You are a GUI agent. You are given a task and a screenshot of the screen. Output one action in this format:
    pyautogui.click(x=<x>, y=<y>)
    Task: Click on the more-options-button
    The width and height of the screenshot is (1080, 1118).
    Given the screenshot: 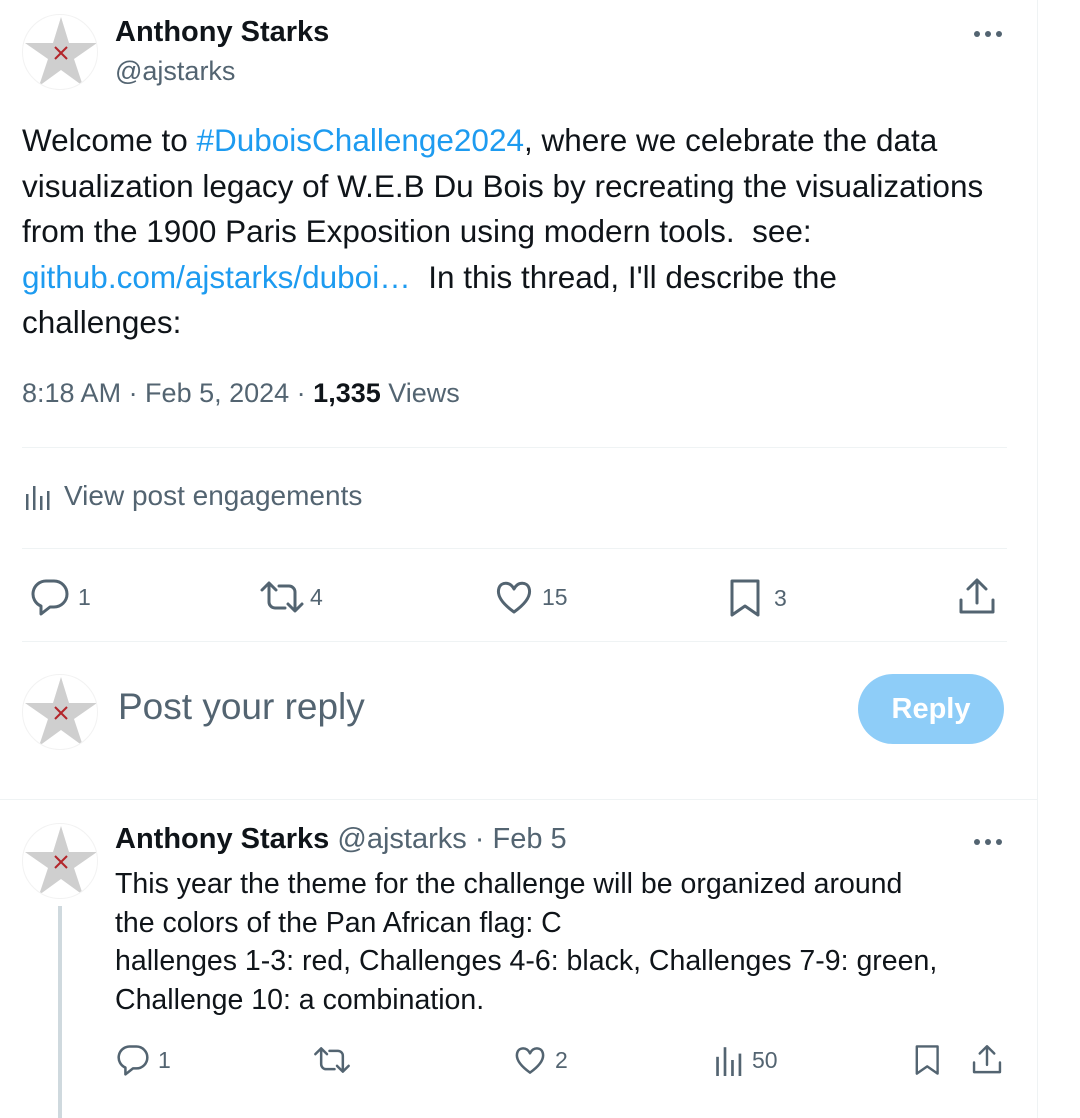 What is the action you would take?
    pyautogui.click(x=988, y=34)
    